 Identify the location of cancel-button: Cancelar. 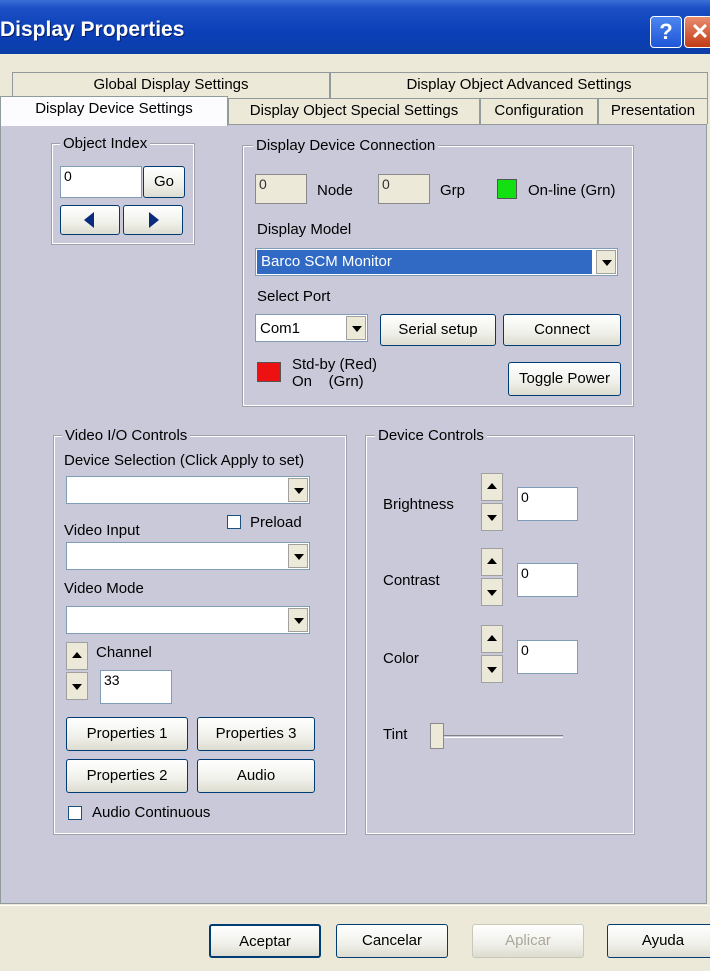
(392, 941).